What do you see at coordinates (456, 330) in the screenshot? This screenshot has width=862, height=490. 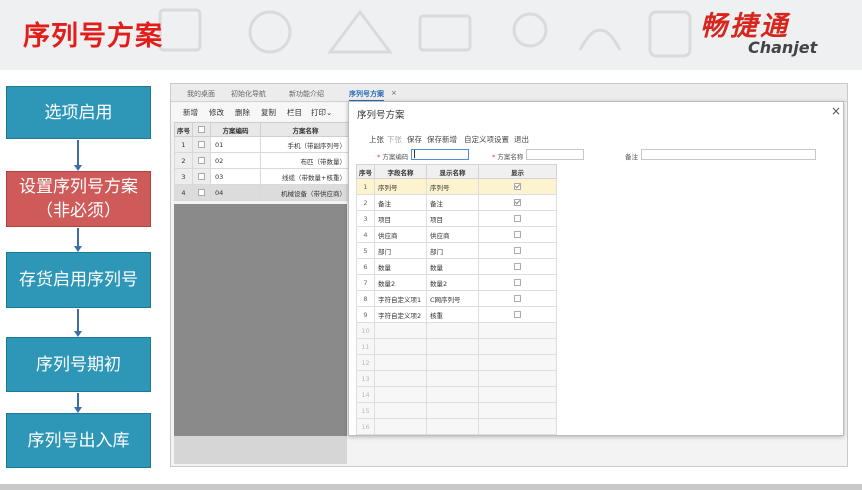 I see `table-row: 10` at bounding box center [456, 330].